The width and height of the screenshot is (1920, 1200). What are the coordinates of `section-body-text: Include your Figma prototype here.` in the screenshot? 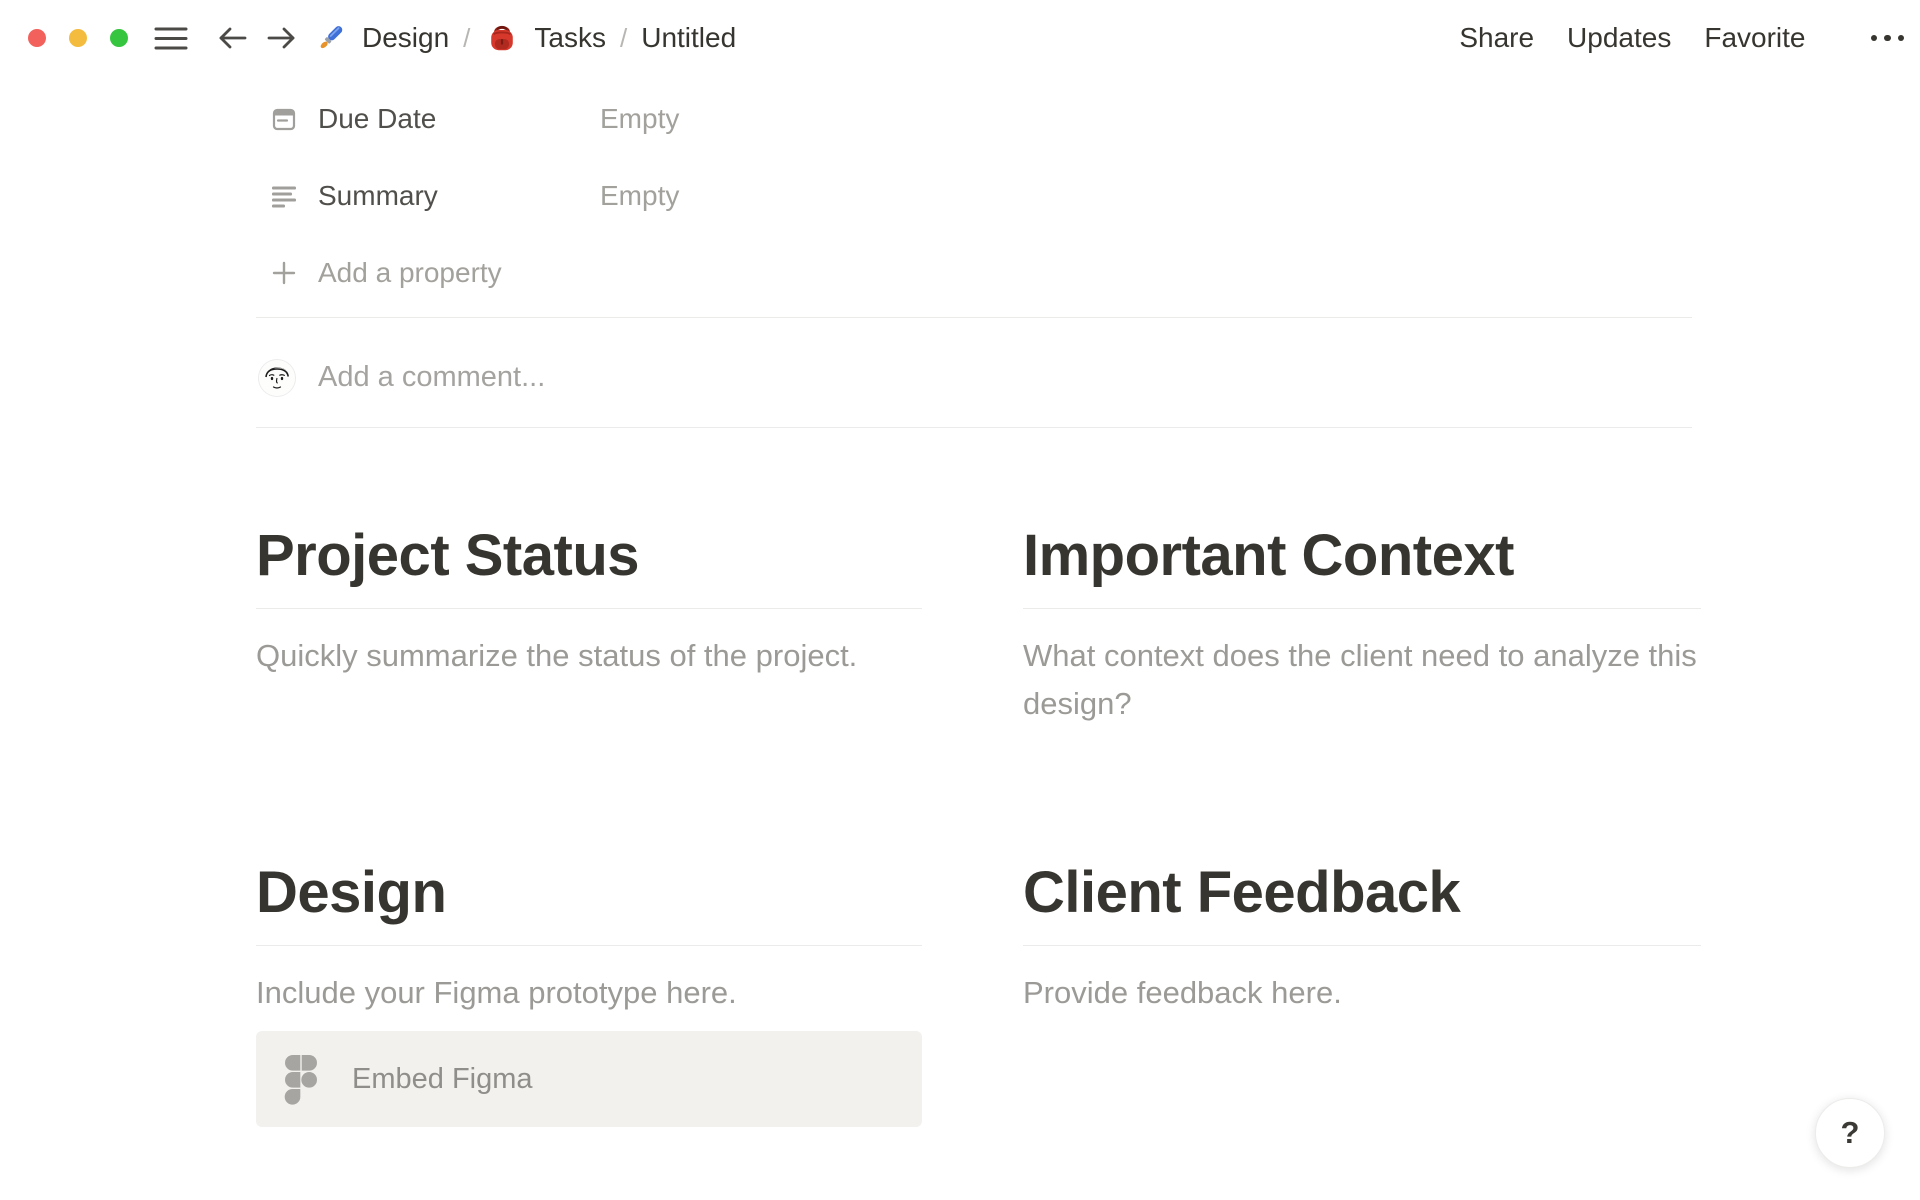 It's located at (589, 993).